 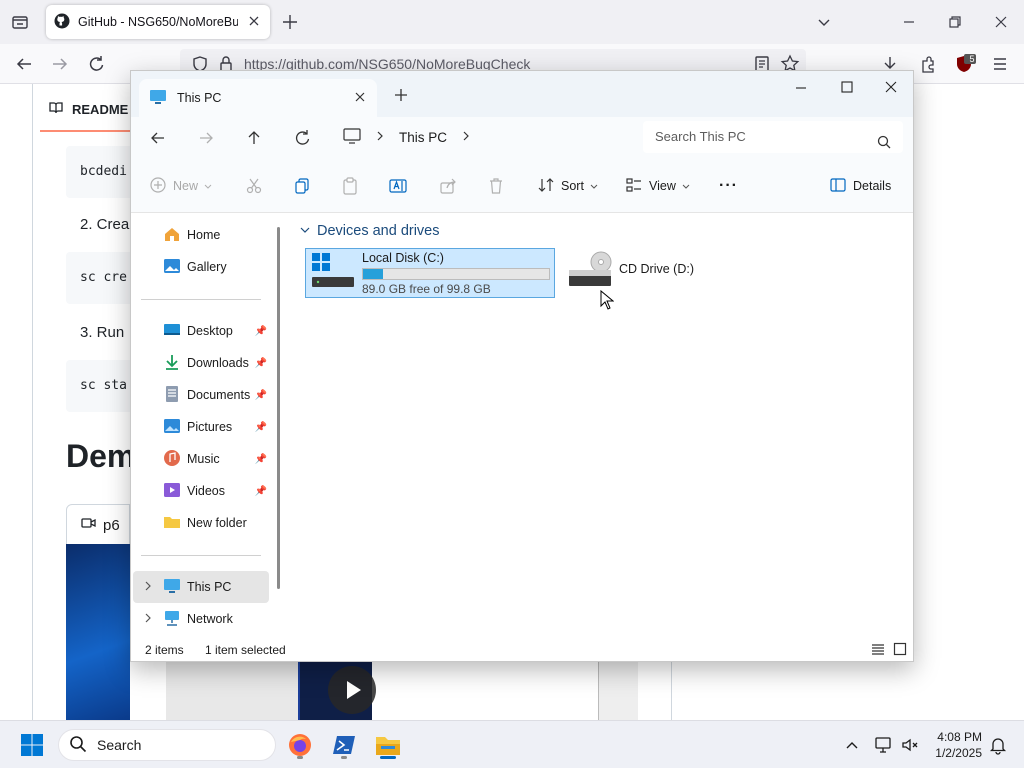 What do you see at coordinates (891, 88) in the screenshot?
I see `explorer-close-icon` at bounding box center [891, 88].